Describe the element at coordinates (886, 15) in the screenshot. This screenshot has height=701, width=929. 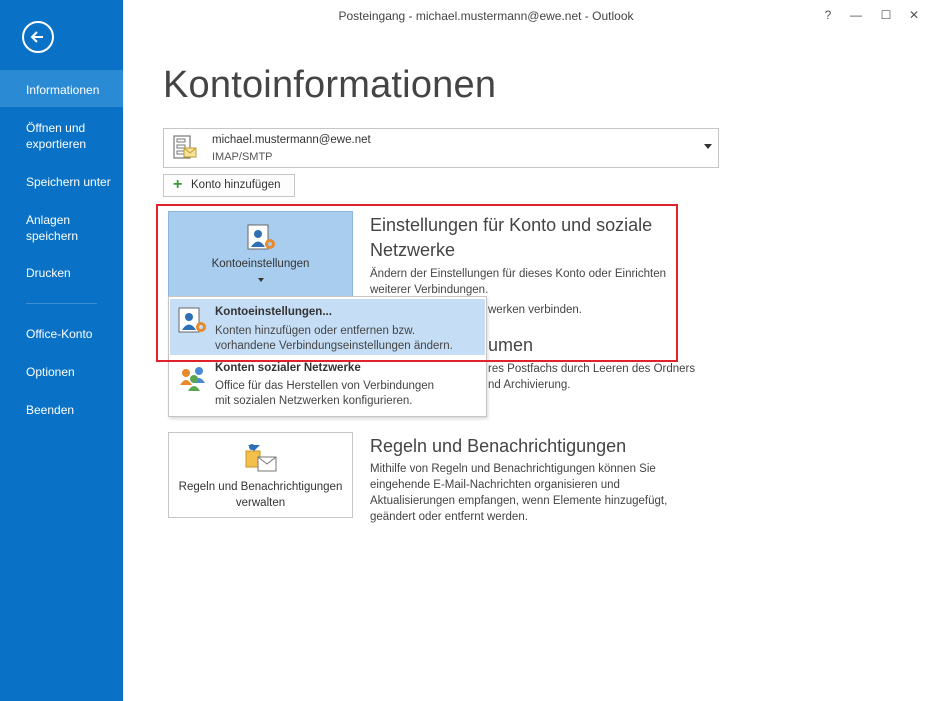
I see `maximize-button: ☐` at that location.